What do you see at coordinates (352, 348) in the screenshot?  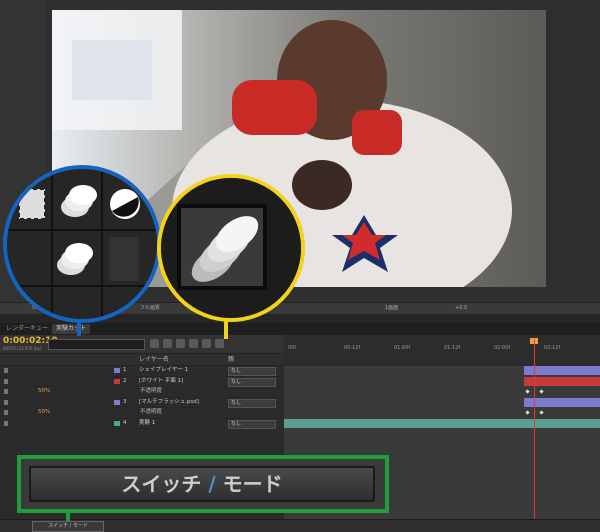 I see `ruler-tick-label: 00:12f` at bounding box center [352, 348].